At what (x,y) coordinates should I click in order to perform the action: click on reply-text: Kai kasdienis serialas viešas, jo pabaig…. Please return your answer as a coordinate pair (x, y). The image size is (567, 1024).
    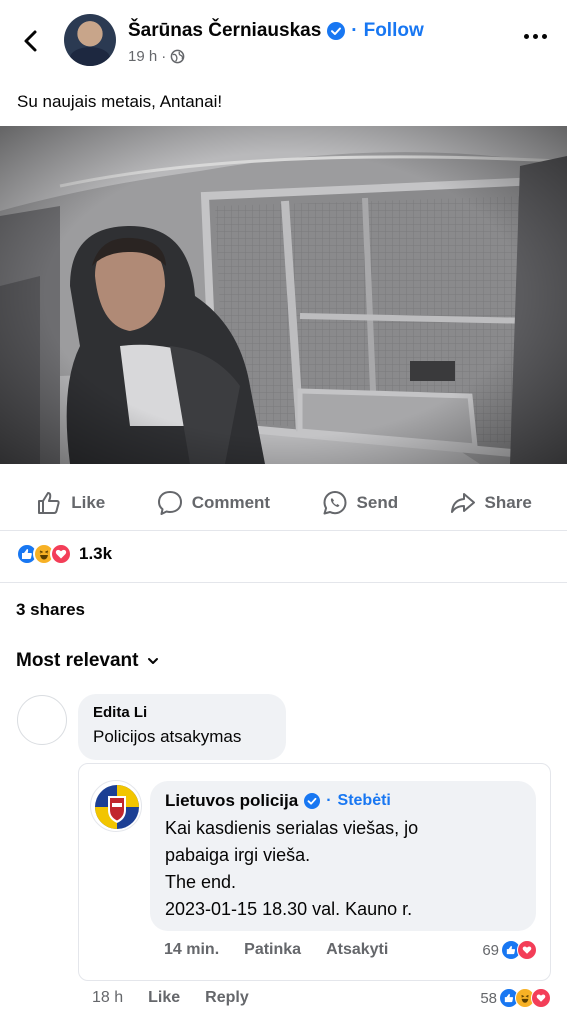
    Looking at the image, I should click on (343, 869).